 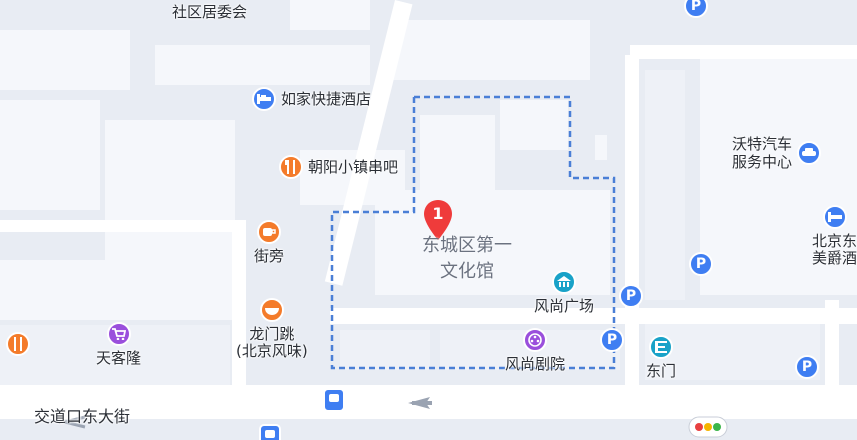 I want to click on poi-shequ: 社区居委会, so click(x=209, y=12).